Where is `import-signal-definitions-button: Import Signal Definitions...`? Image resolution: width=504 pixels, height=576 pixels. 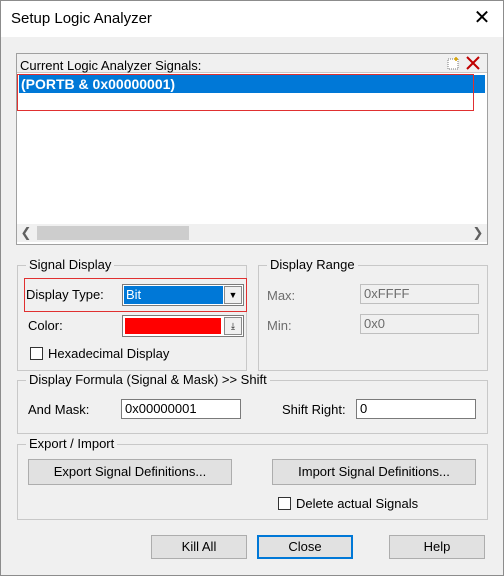 import-signal-definitions-button: Import Signal Definitions... is located at coordinates (374, 472).